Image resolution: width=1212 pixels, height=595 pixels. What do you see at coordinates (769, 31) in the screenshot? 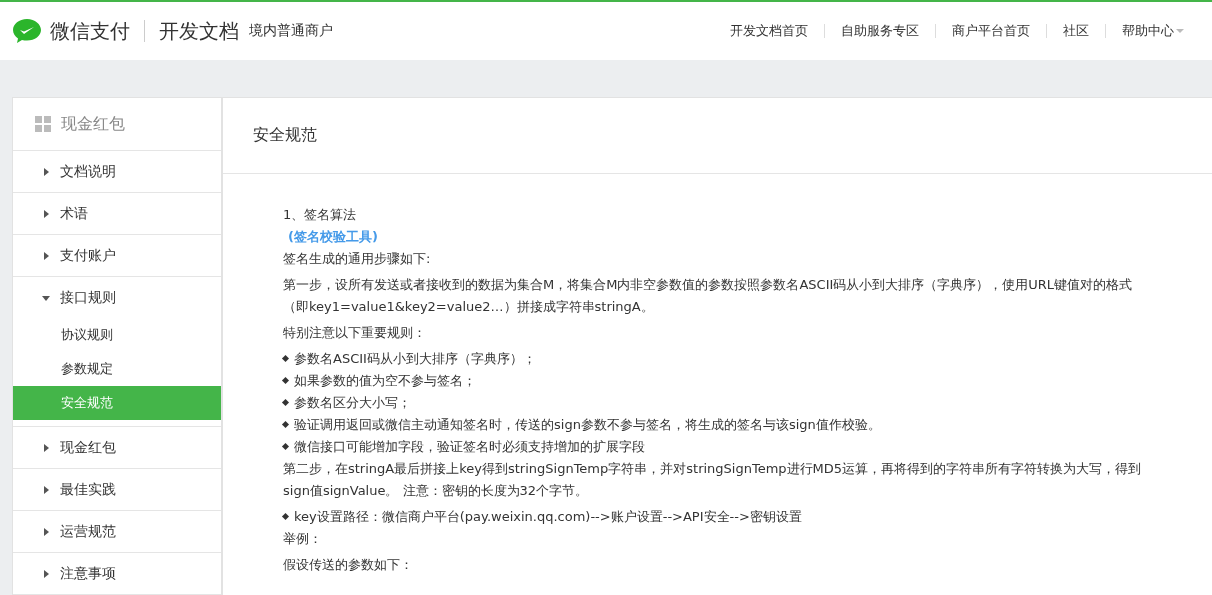
I see `nav-link: 开发文档首页` at bounding box center [769, 31].